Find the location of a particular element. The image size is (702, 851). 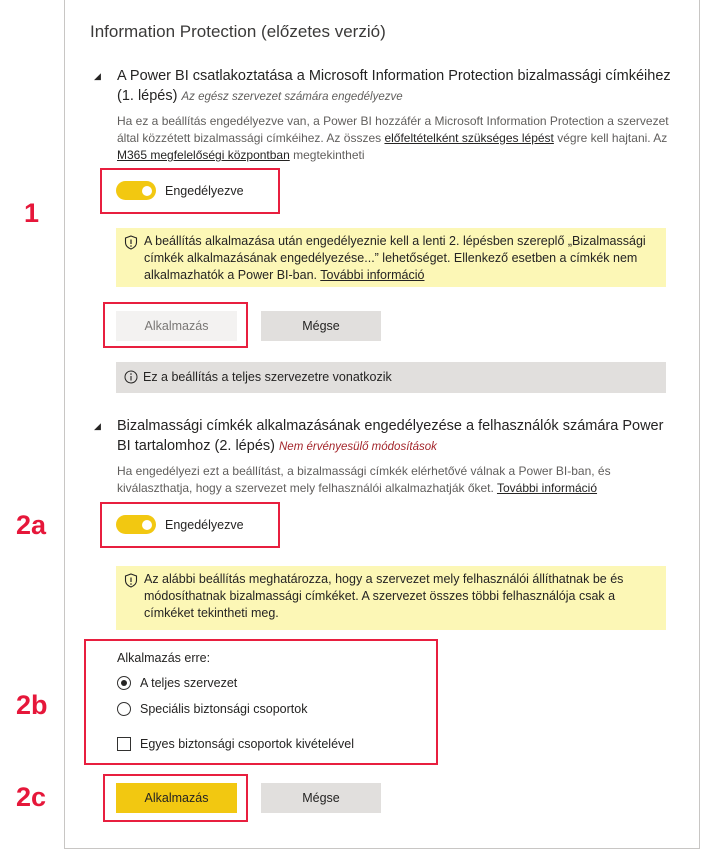

section1-desc-suffix: megtekintheti is located at coordinates (327, 155).